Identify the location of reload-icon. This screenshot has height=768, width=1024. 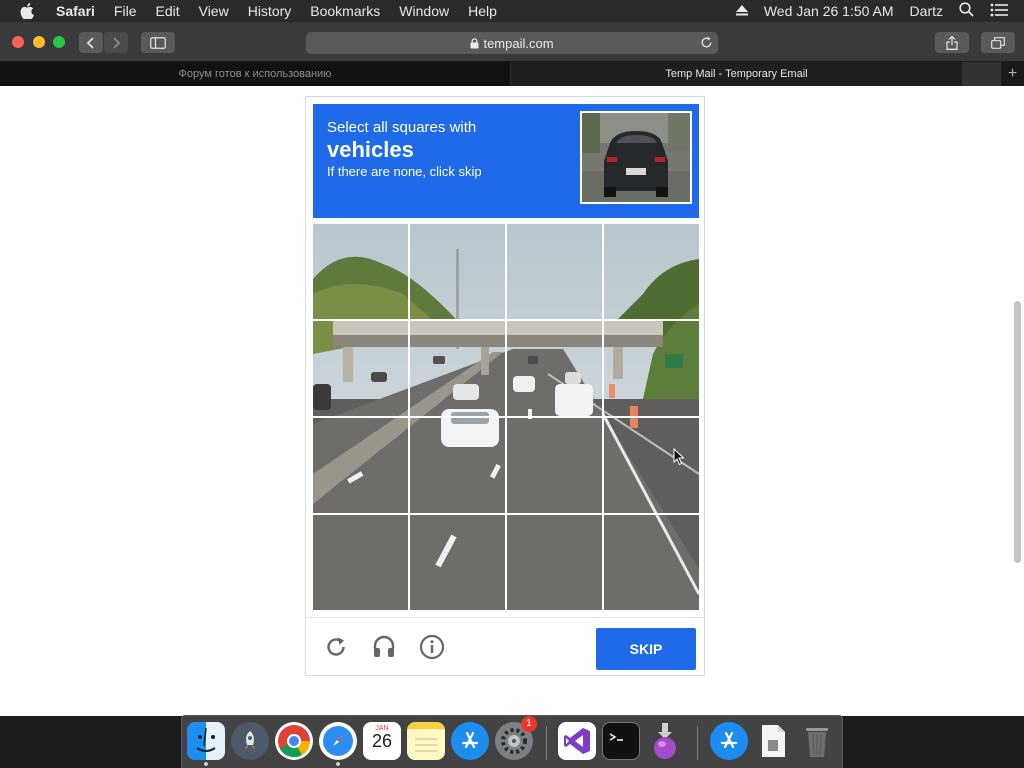
(706, 44).